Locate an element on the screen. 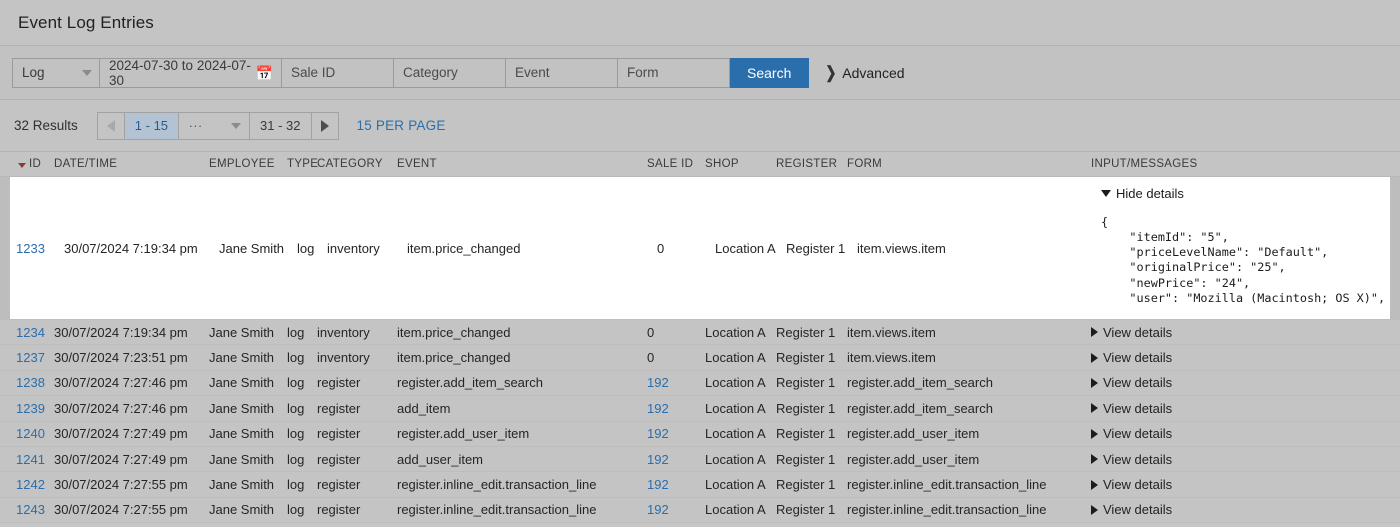  column-header-sale-id: SALE ID is located at coordinates (676, 164).